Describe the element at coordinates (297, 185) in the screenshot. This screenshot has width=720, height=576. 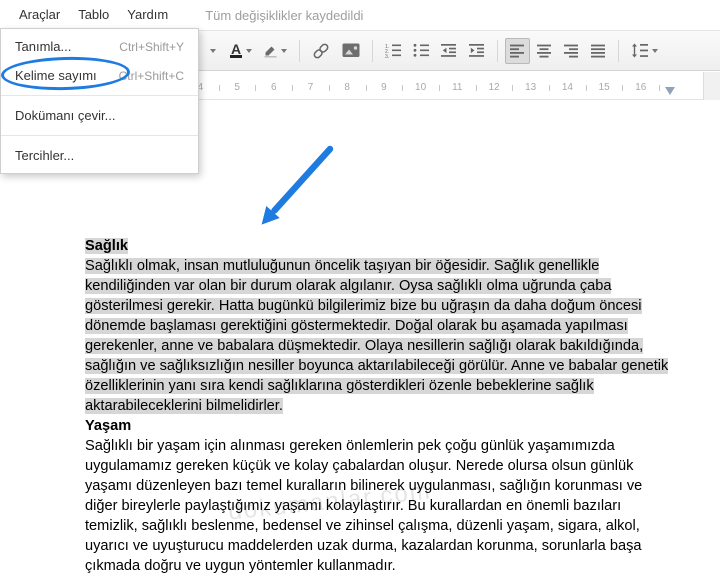
I see `arrow-annotation` at that location.